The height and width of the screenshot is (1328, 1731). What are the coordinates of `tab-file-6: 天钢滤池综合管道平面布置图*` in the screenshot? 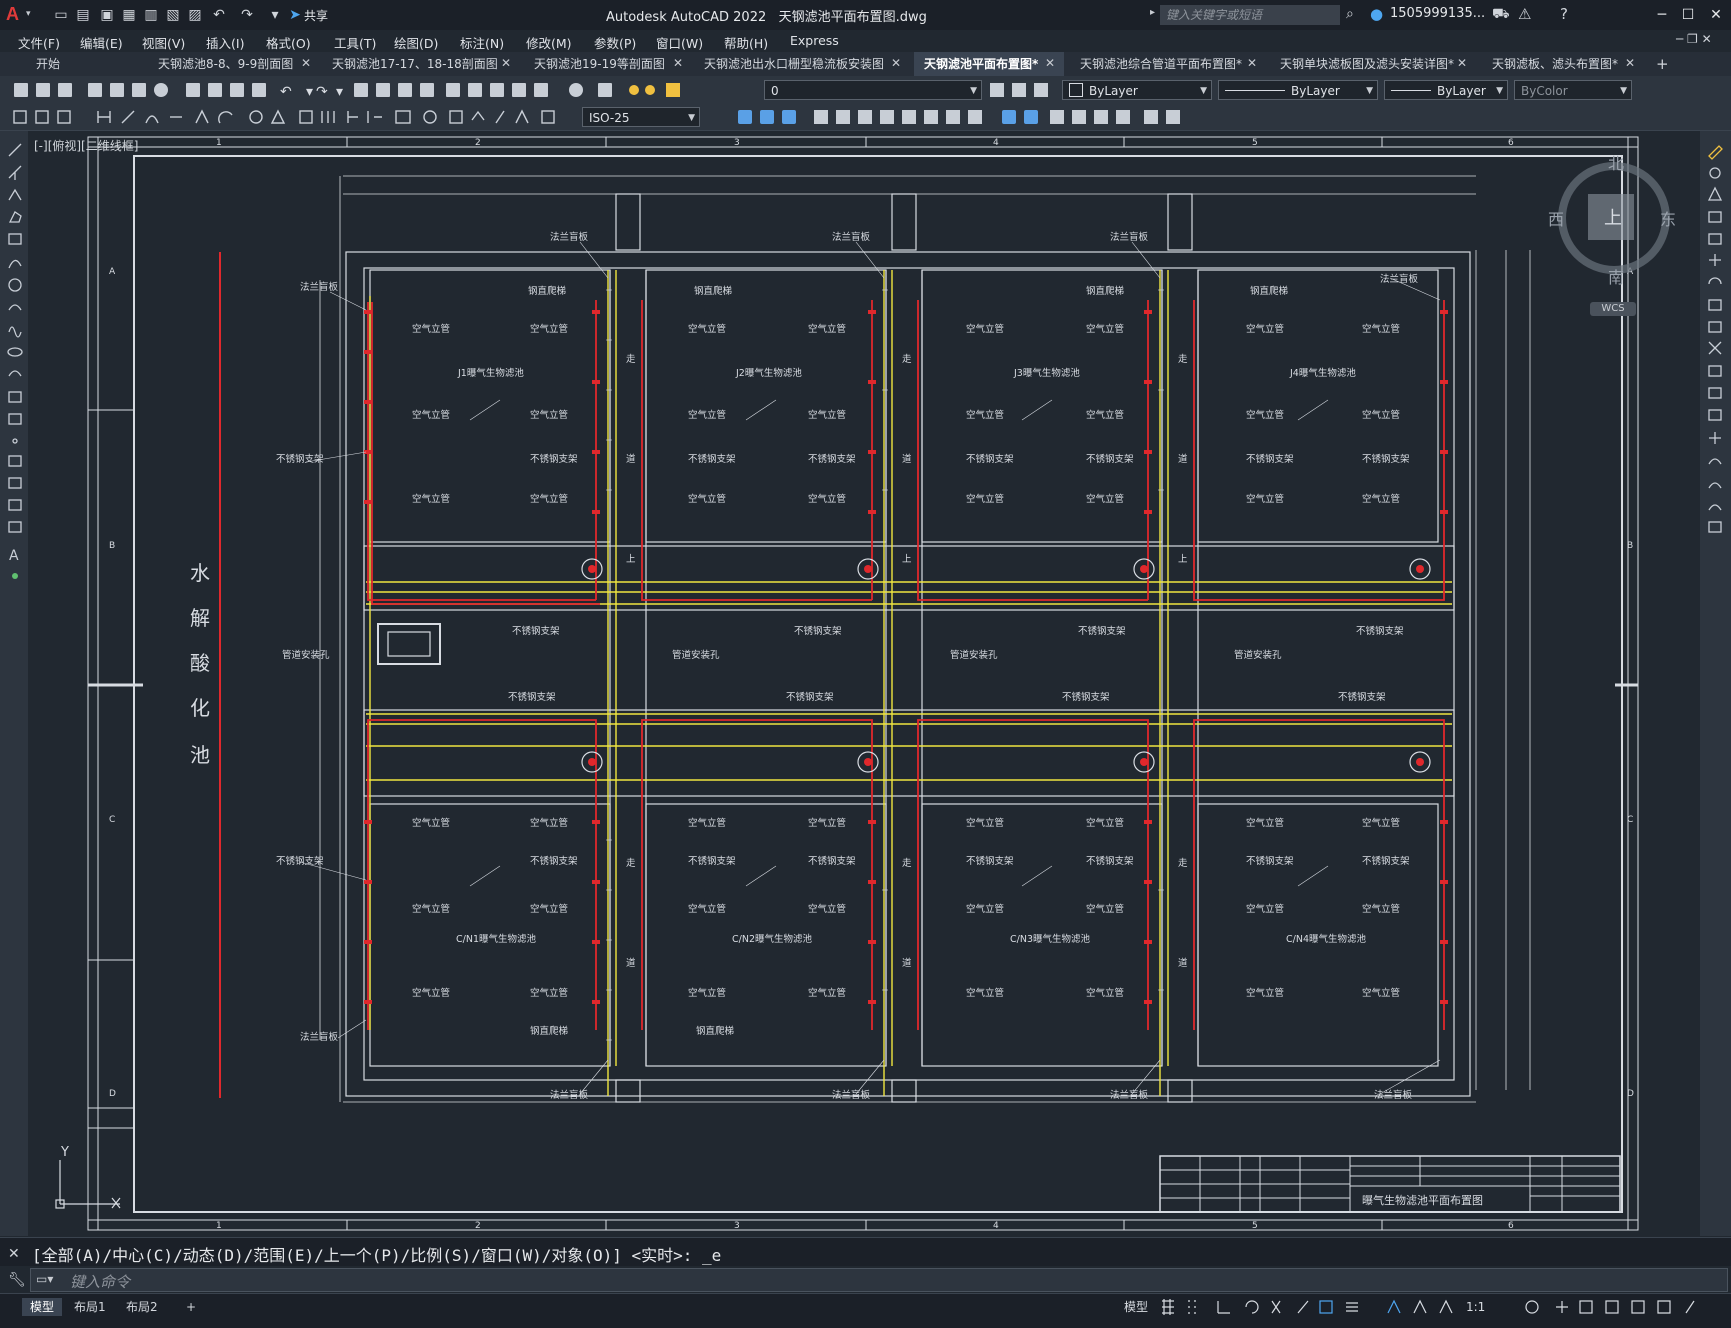 It's located at (1168, 64).